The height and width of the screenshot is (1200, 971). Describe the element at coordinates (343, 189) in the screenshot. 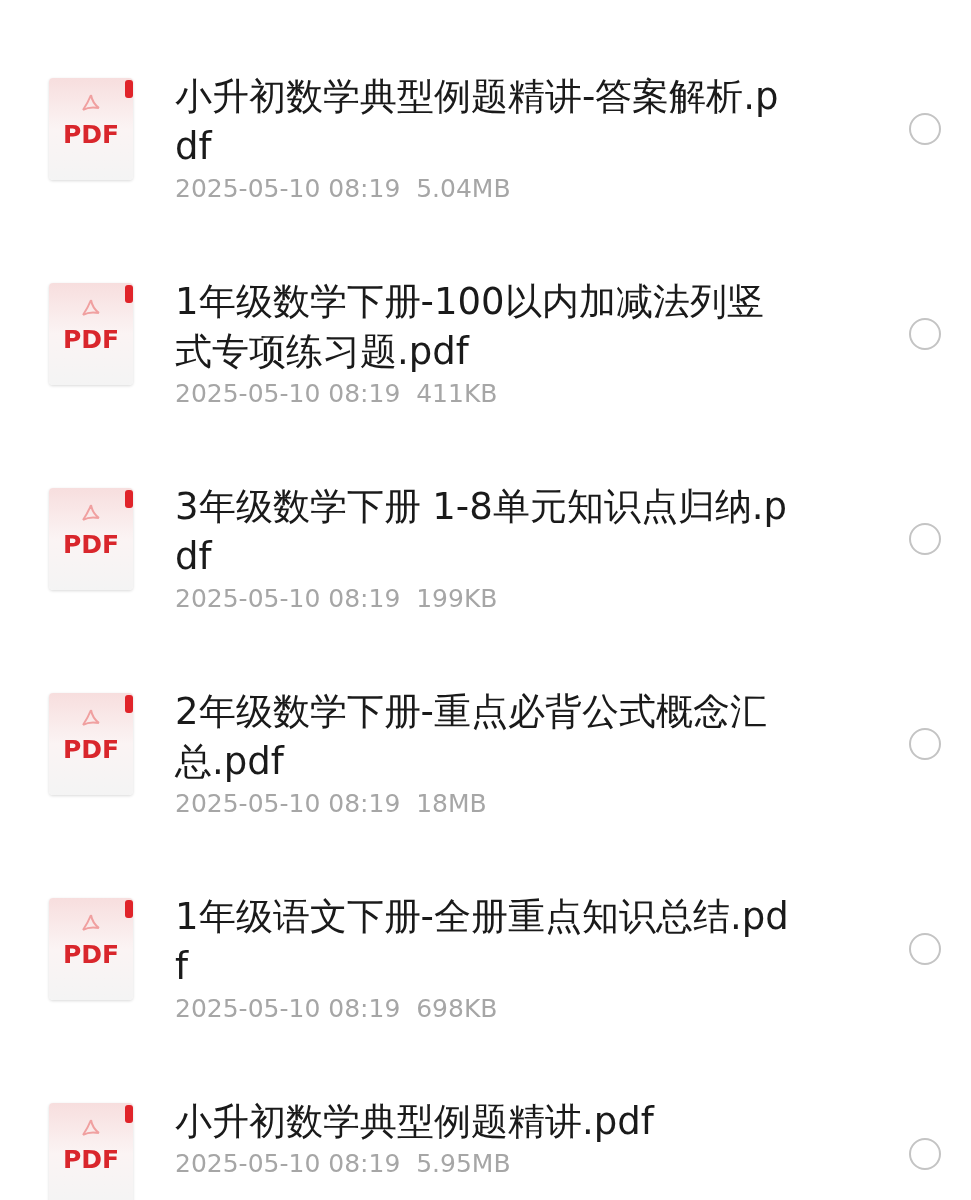

I see `file-info: 2025-05-10 08:19 5.04MB` at that location.